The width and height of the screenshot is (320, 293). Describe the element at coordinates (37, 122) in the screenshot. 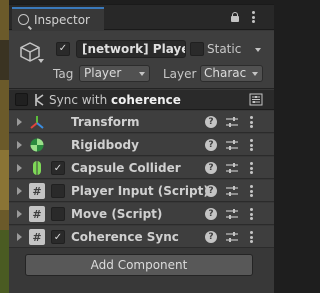

I see `transform-icon` at that location.